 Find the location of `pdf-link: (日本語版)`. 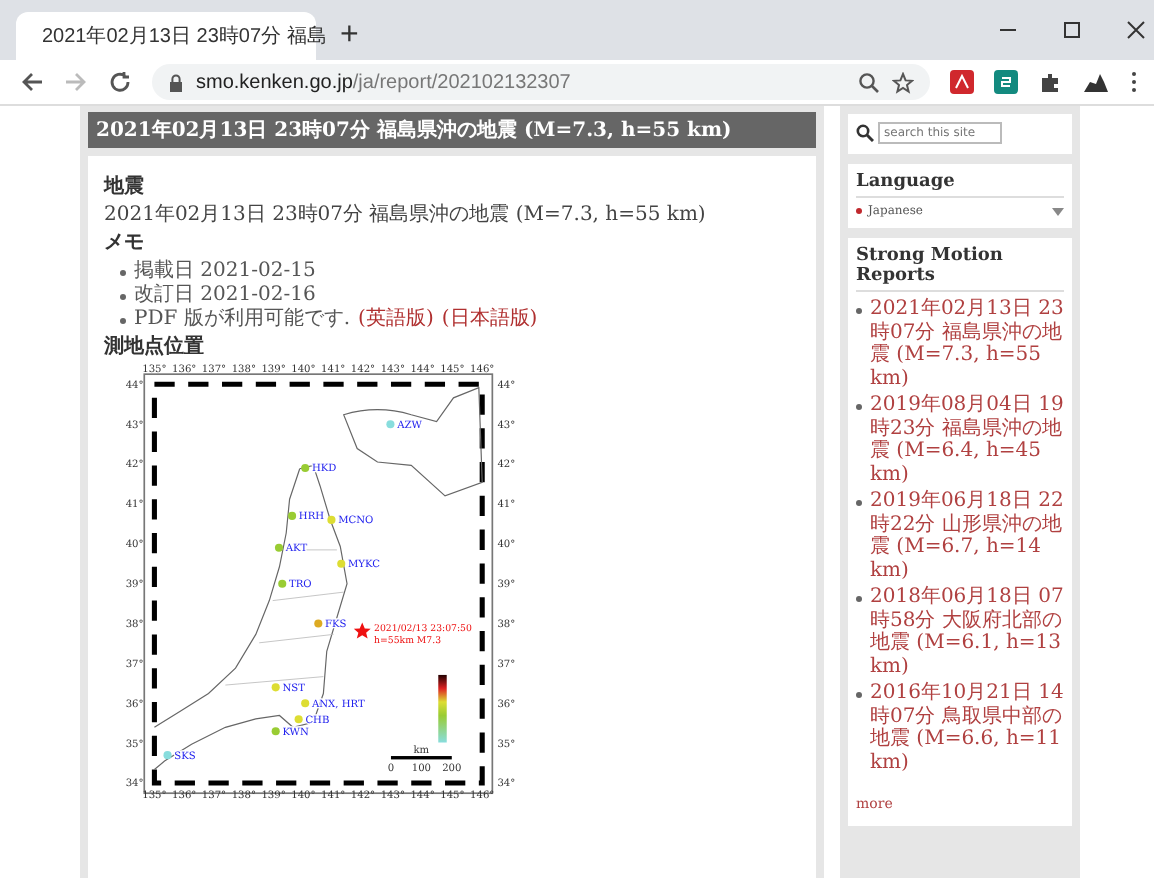

pdf-link: (日本語版) is located at coordinates (489, 320).